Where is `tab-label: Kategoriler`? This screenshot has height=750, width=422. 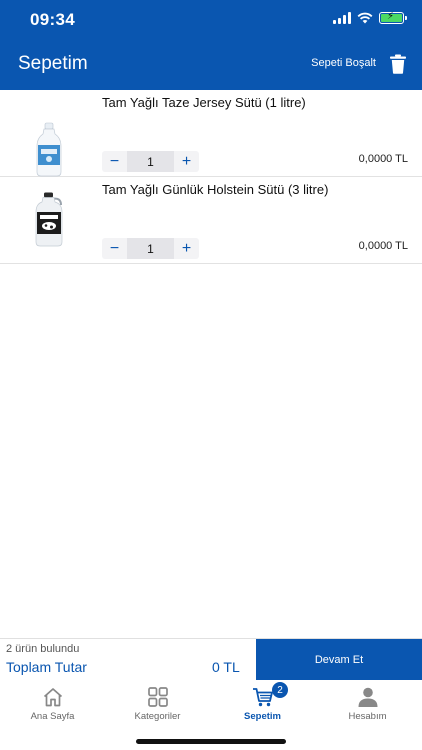 tab-label: Kategoriler is located at coordinates (157, 716).